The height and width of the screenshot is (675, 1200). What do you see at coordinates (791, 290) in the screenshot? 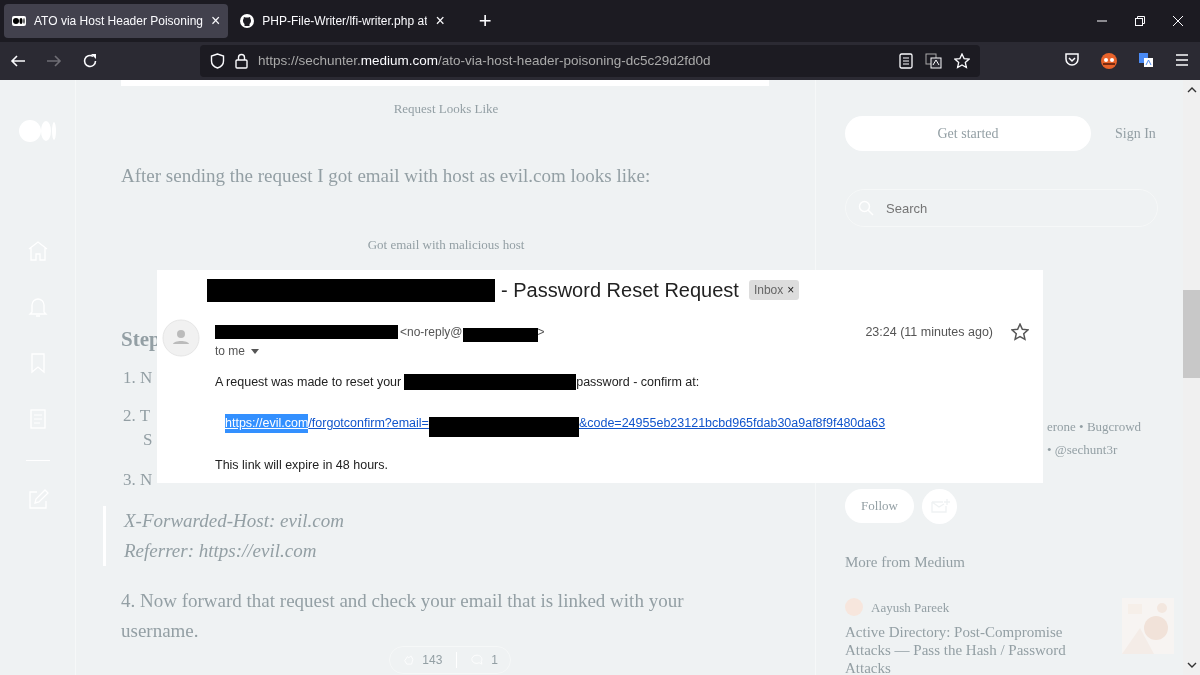
I see `remove-label: ×` at bounding box center [791, 290].